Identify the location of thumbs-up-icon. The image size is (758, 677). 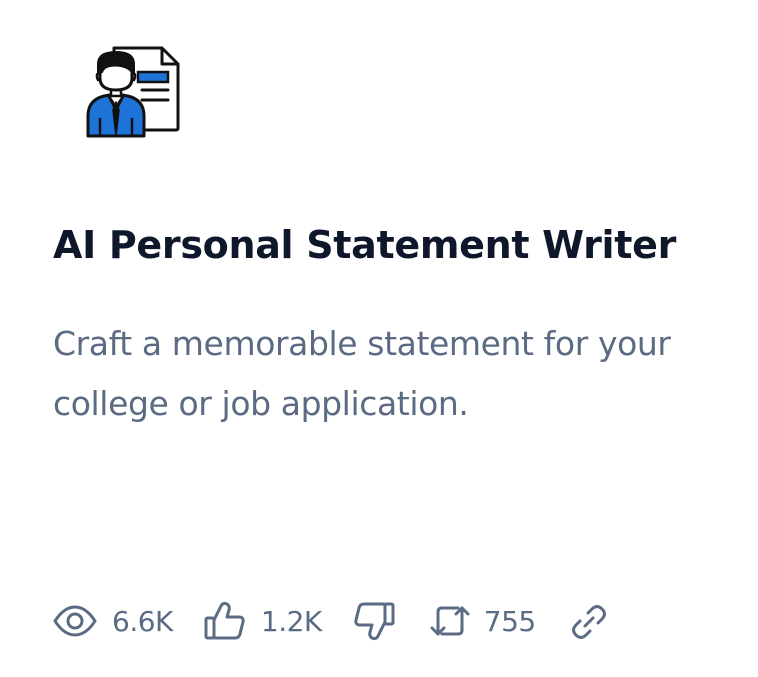
(225, 621).